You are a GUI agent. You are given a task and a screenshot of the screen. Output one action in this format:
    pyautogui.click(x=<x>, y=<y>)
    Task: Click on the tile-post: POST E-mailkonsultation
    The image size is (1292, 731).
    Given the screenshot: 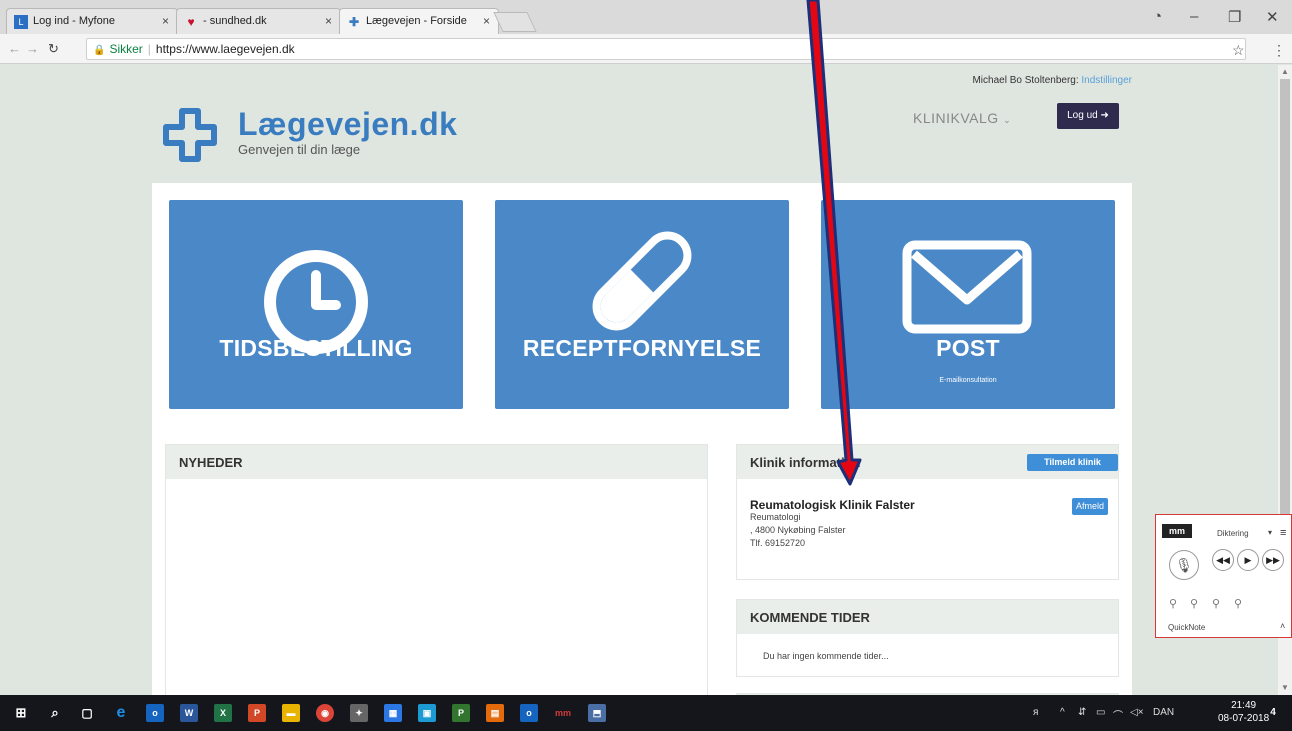 What is the action you would take?
    pyautogui.click(x=968, y=304)
    